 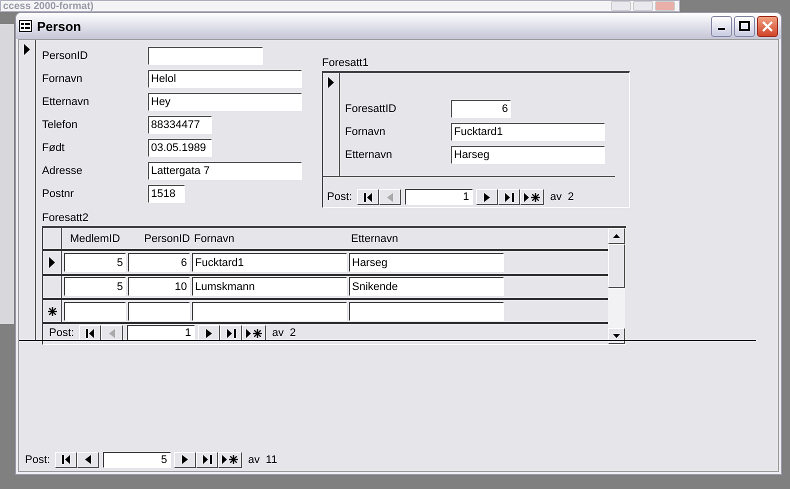 What do you see at coordinates (269, 262) in the screenshot?
I see `table-cell: Fucktard1` at bounding box center [269, 262].